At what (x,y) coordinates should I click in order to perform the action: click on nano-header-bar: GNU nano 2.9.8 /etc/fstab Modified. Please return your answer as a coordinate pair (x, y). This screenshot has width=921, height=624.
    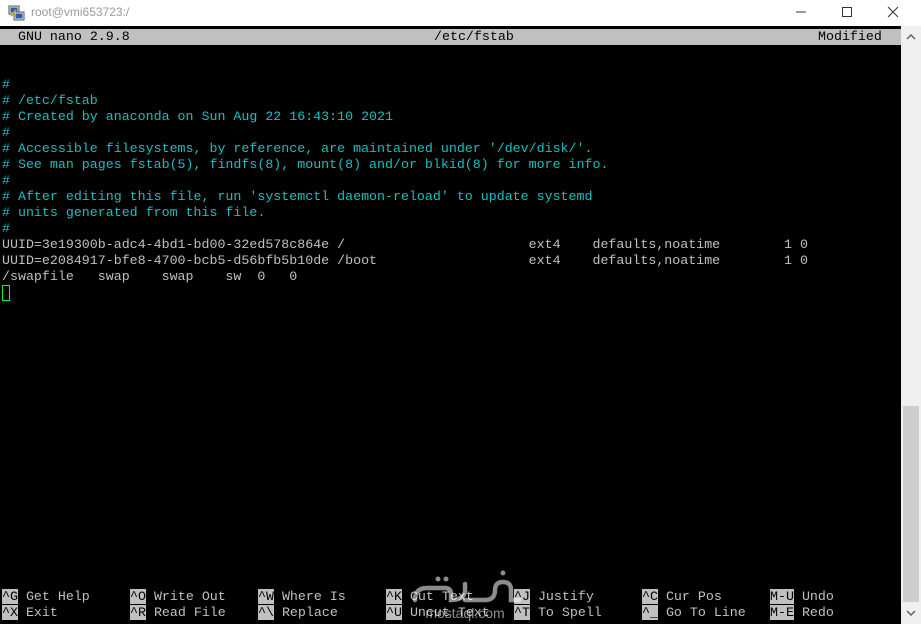
    Looking at the image, I should click on (450, 37).